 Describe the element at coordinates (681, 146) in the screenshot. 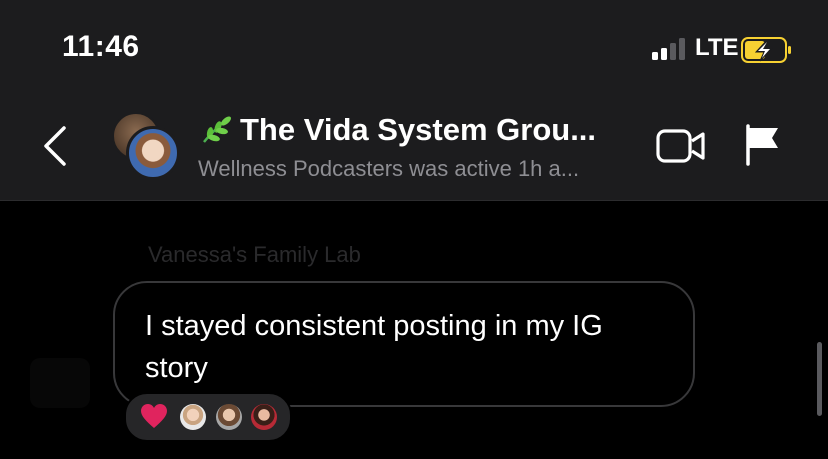

I see `video-camera-icon` at that location.